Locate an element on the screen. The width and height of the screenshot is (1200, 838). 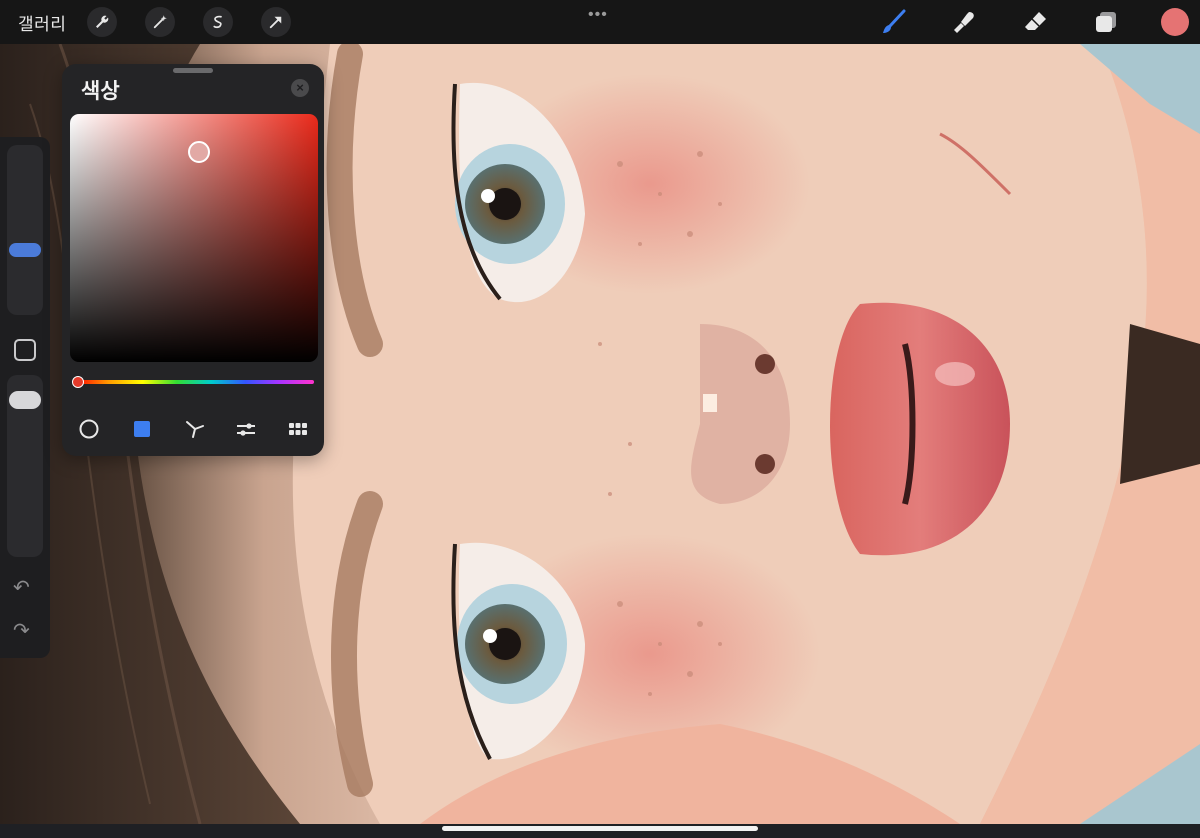
selection-button is located at coordinates (218, 22).